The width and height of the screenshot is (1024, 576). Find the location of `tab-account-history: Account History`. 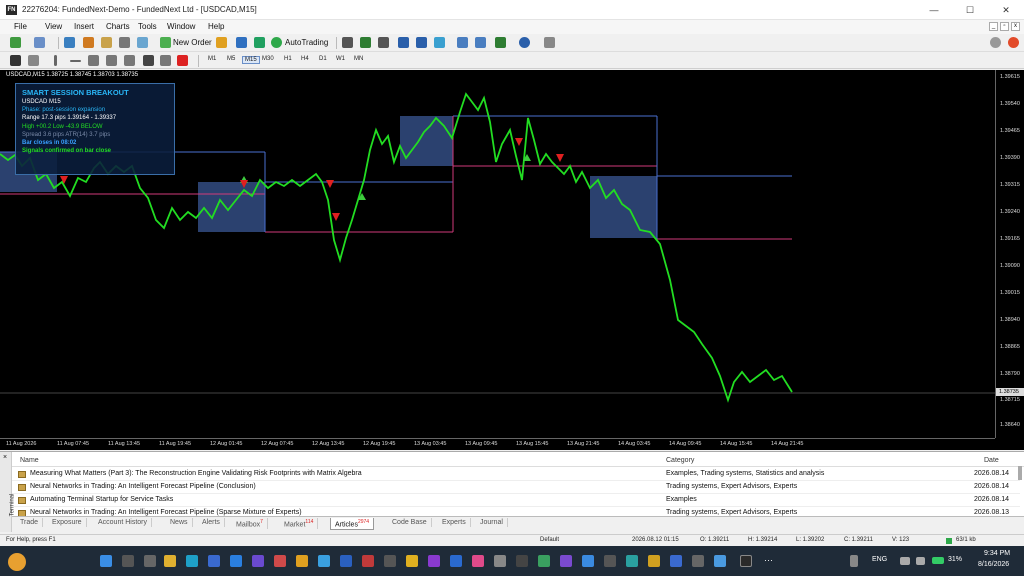

tab-account-history: Account History is located at coordinates (123, 522).